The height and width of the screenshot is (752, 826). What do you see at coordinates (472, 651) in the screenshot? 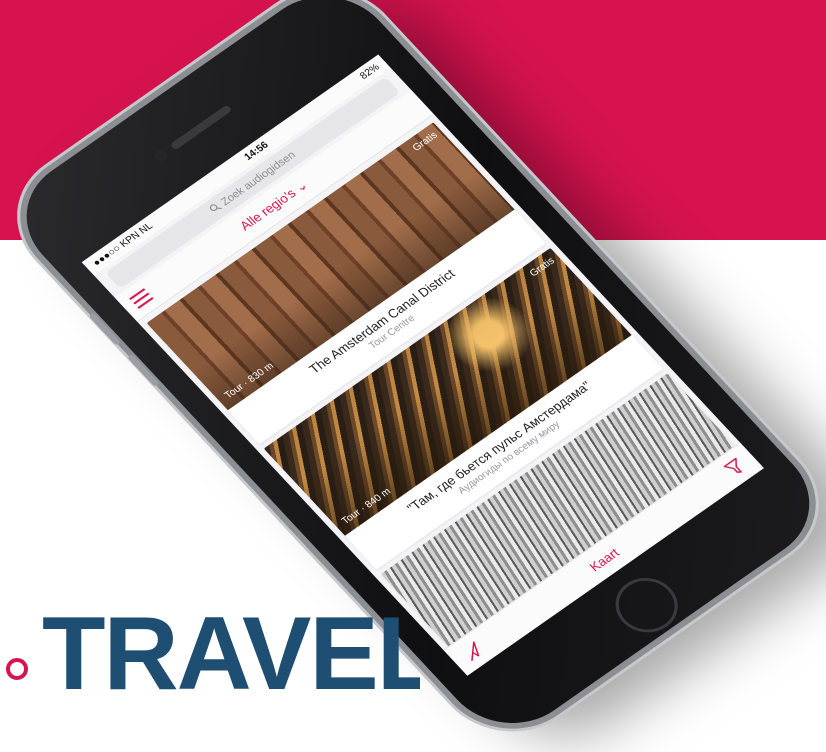
I see `navigation-arrow-icon` at bounding box center [472, 651].